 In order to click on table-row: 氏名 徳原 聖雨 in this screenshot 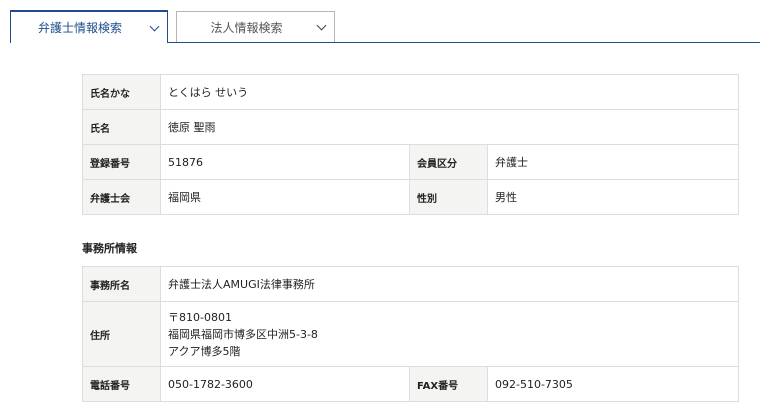, I will do `click(410, 127)`.